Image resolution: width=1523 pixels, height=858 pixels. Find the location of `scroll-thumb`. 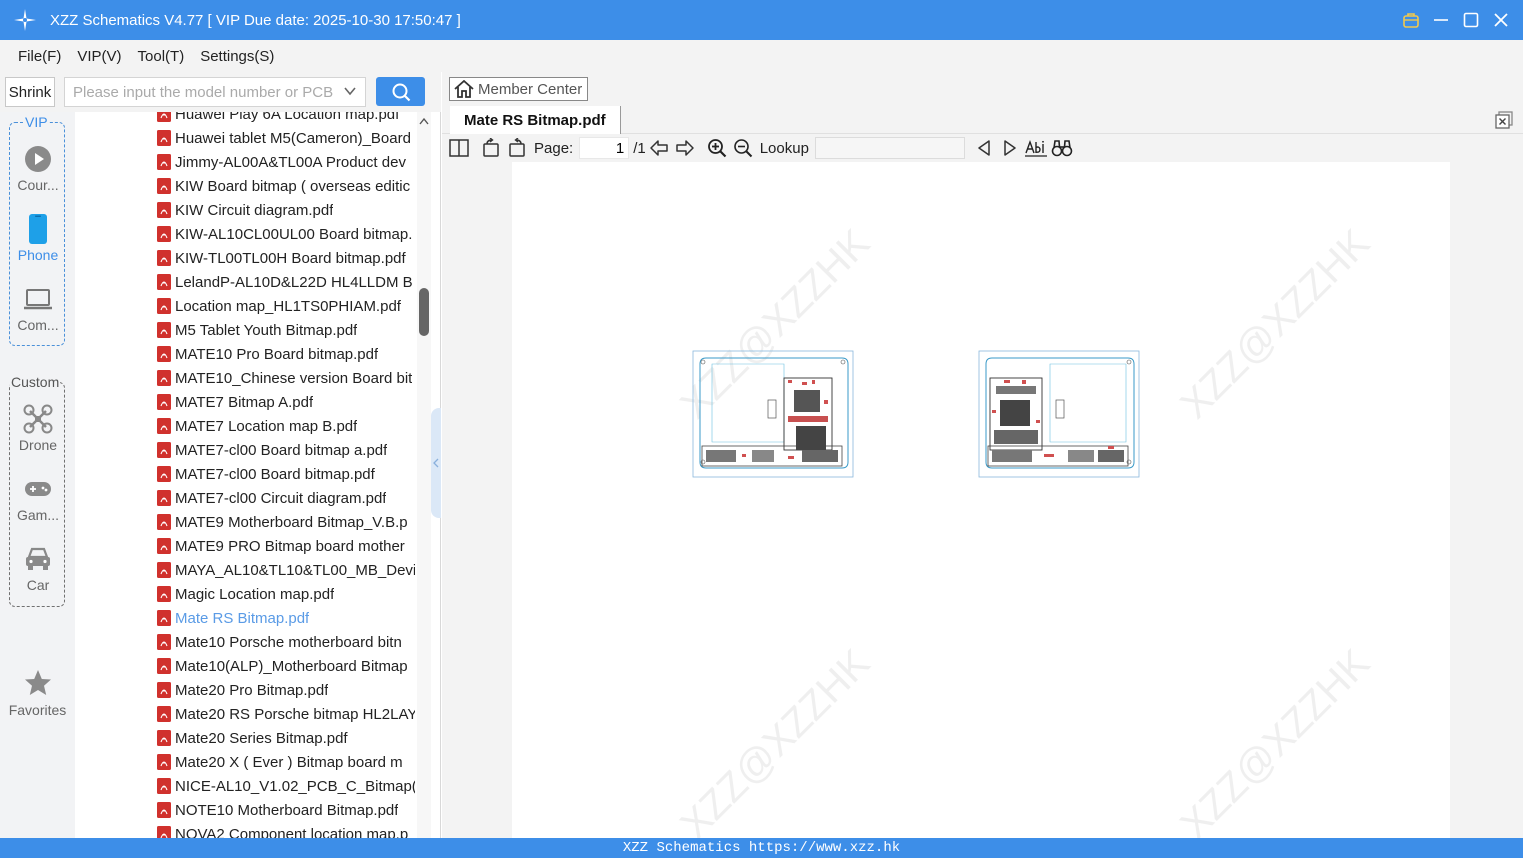

scroll-thumb is located at coordinates (424, 312).